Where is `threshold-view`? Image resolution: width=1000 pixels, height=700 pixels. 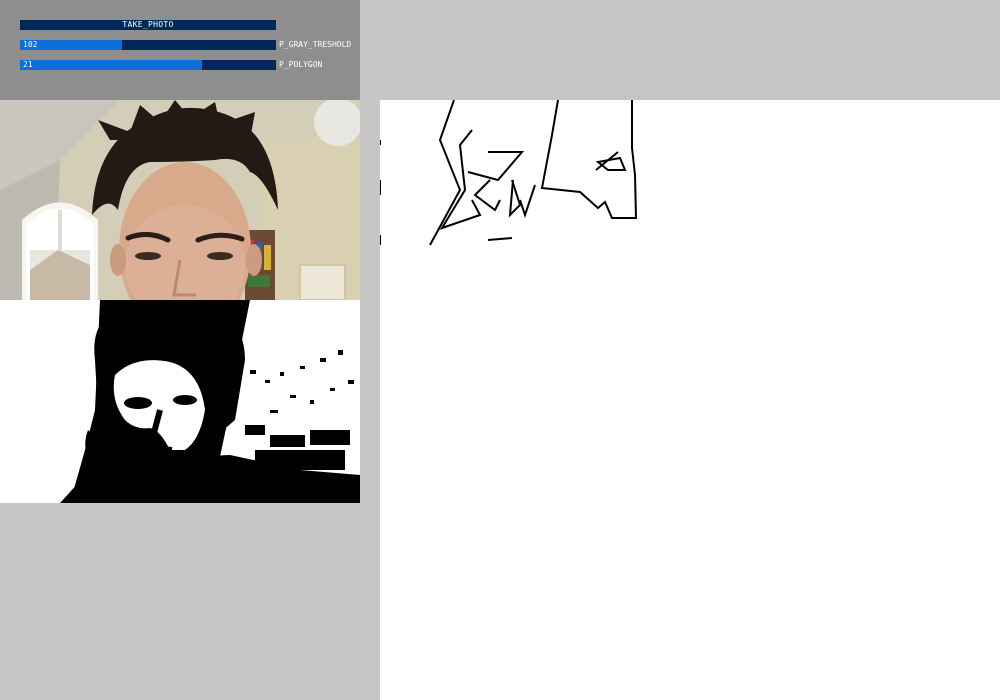
threshold-view is located at coordinates (180, 401).